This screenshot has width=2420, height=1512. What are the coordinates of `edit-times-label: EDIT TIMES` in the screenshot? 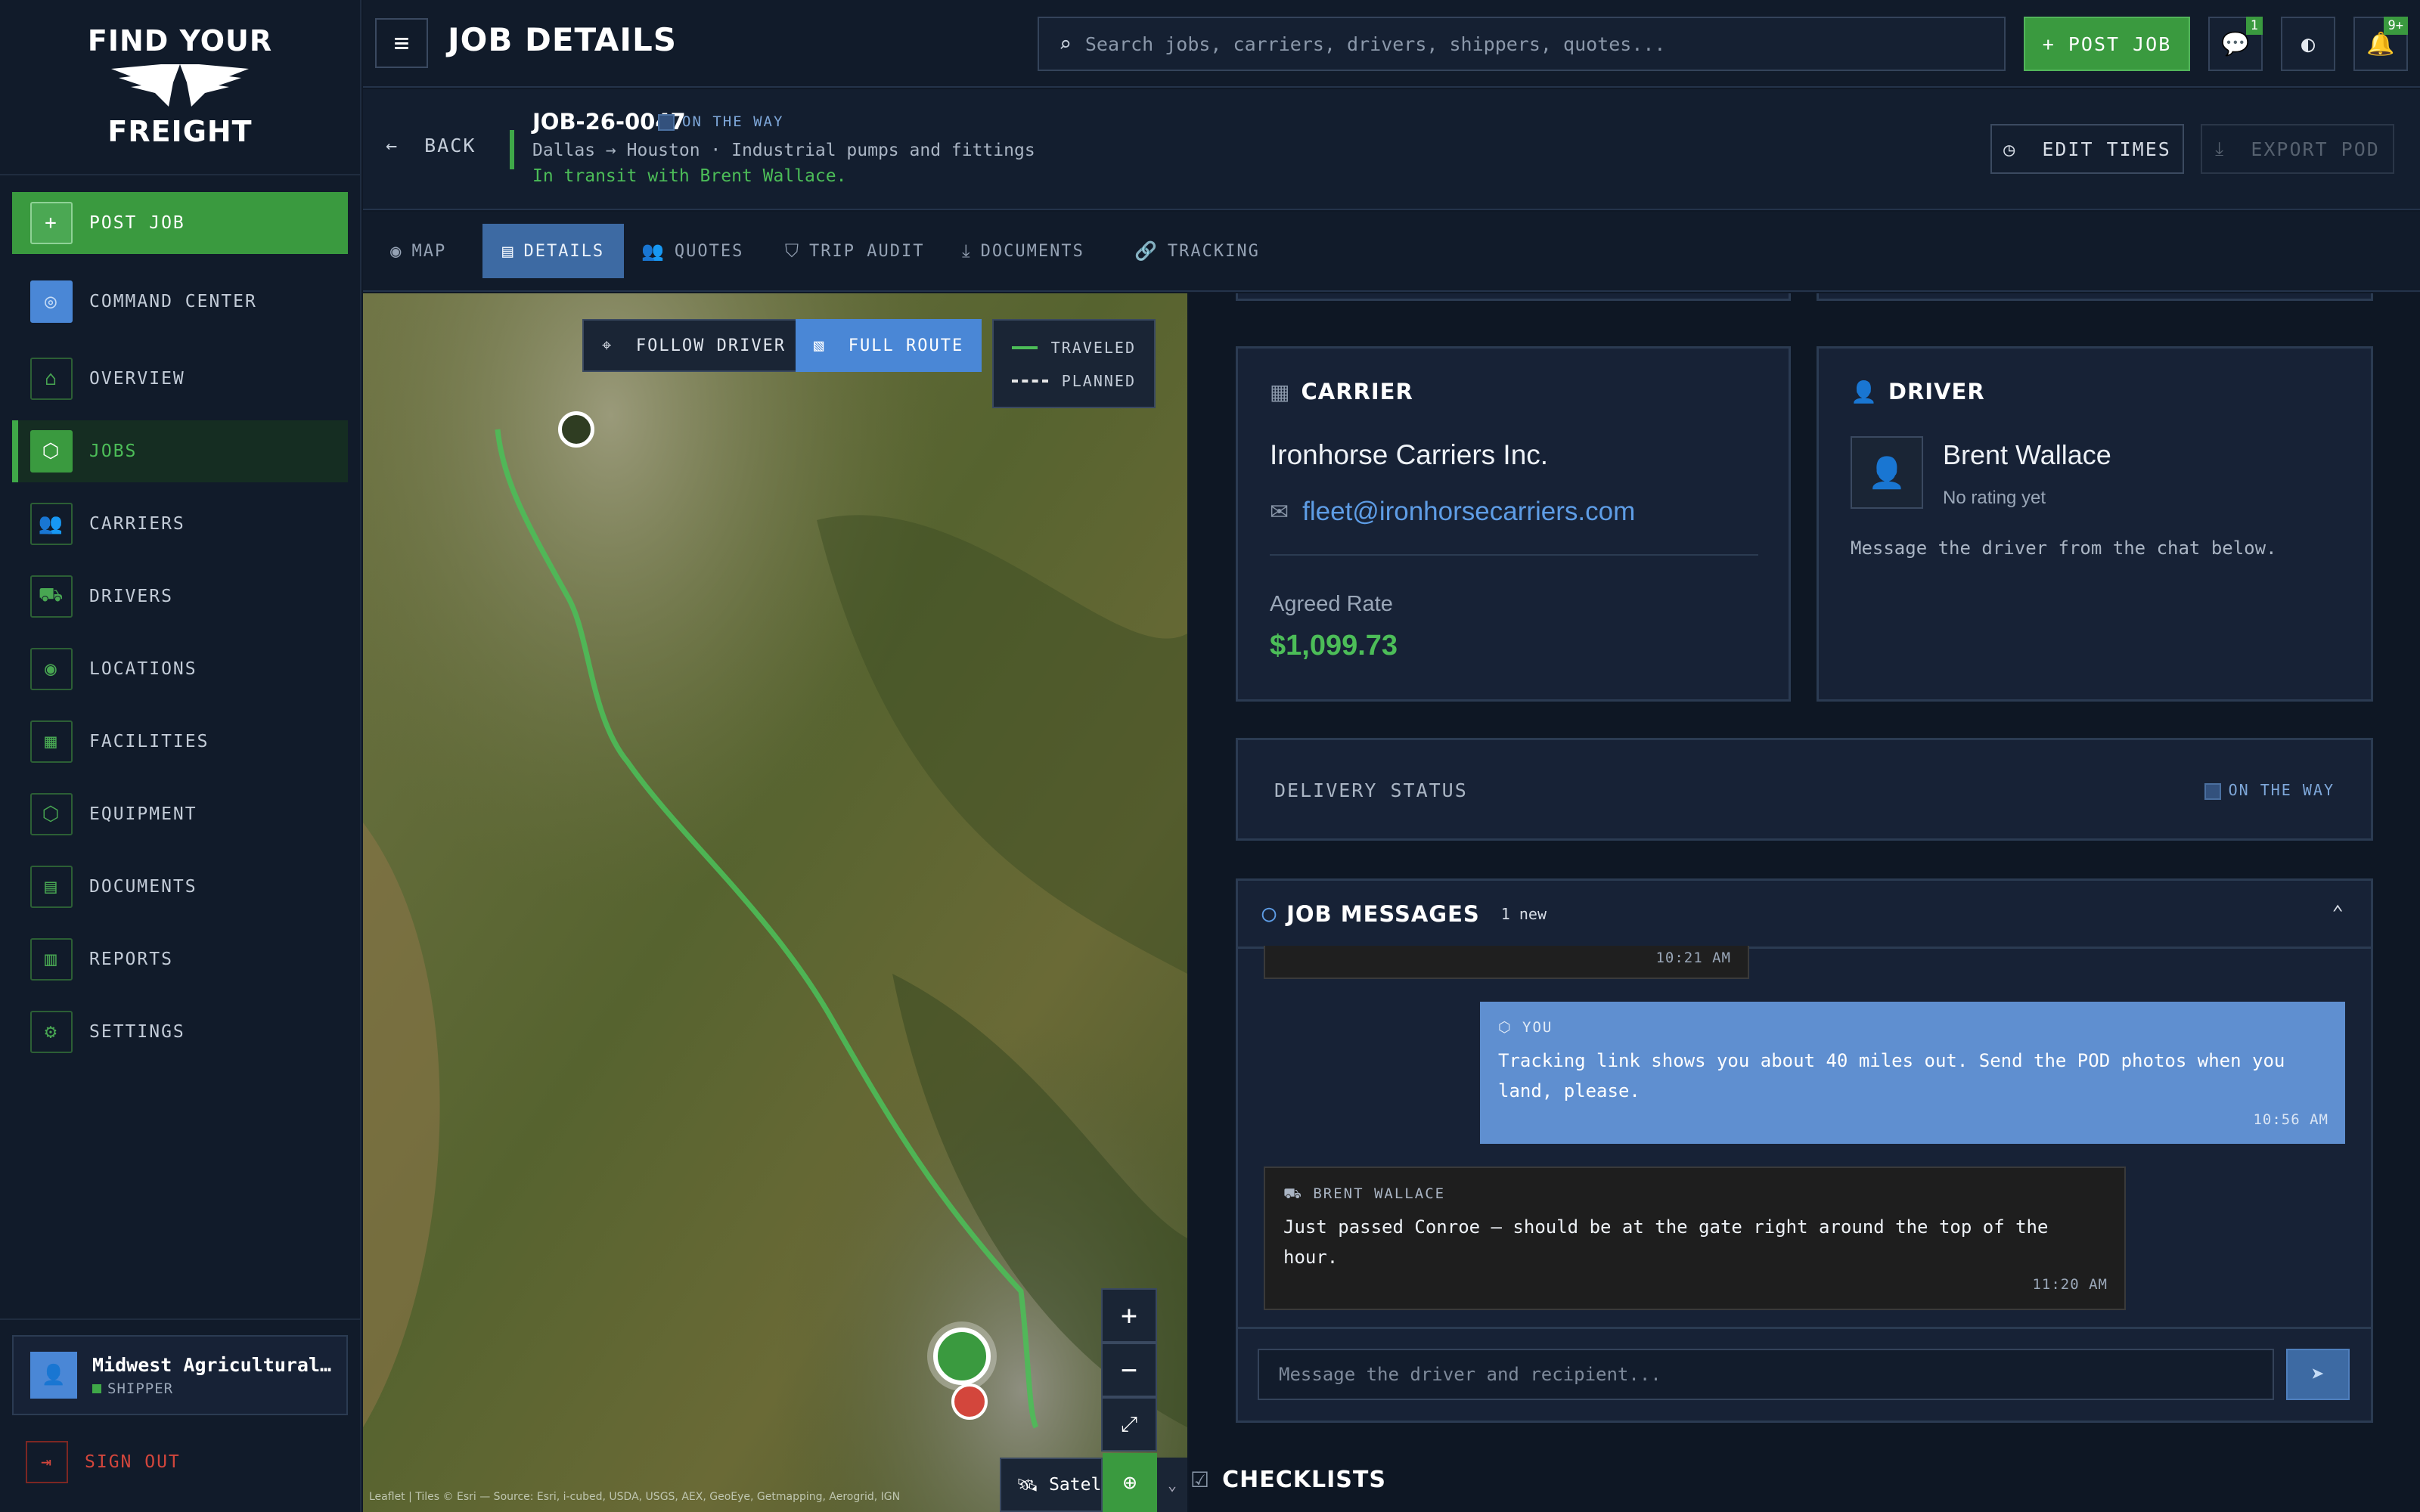 It's located at (2106, 149).